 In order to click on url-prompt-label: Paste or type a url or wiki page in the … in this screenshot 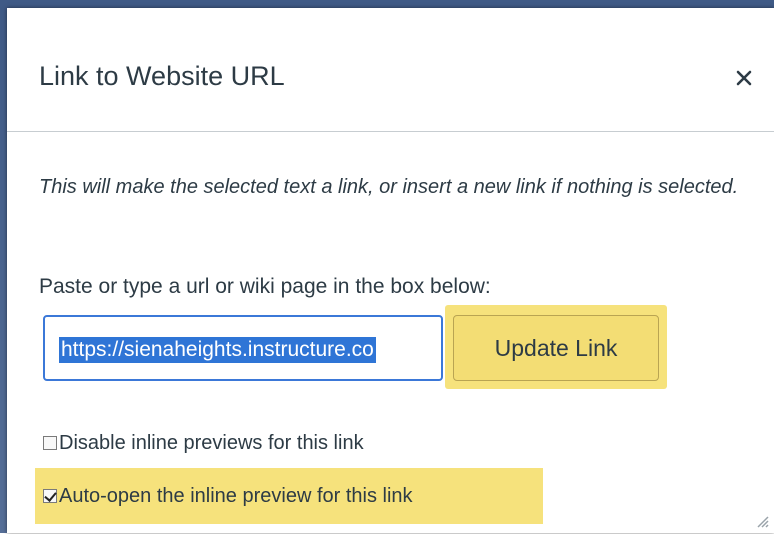, I will do `click(265, 286)`.